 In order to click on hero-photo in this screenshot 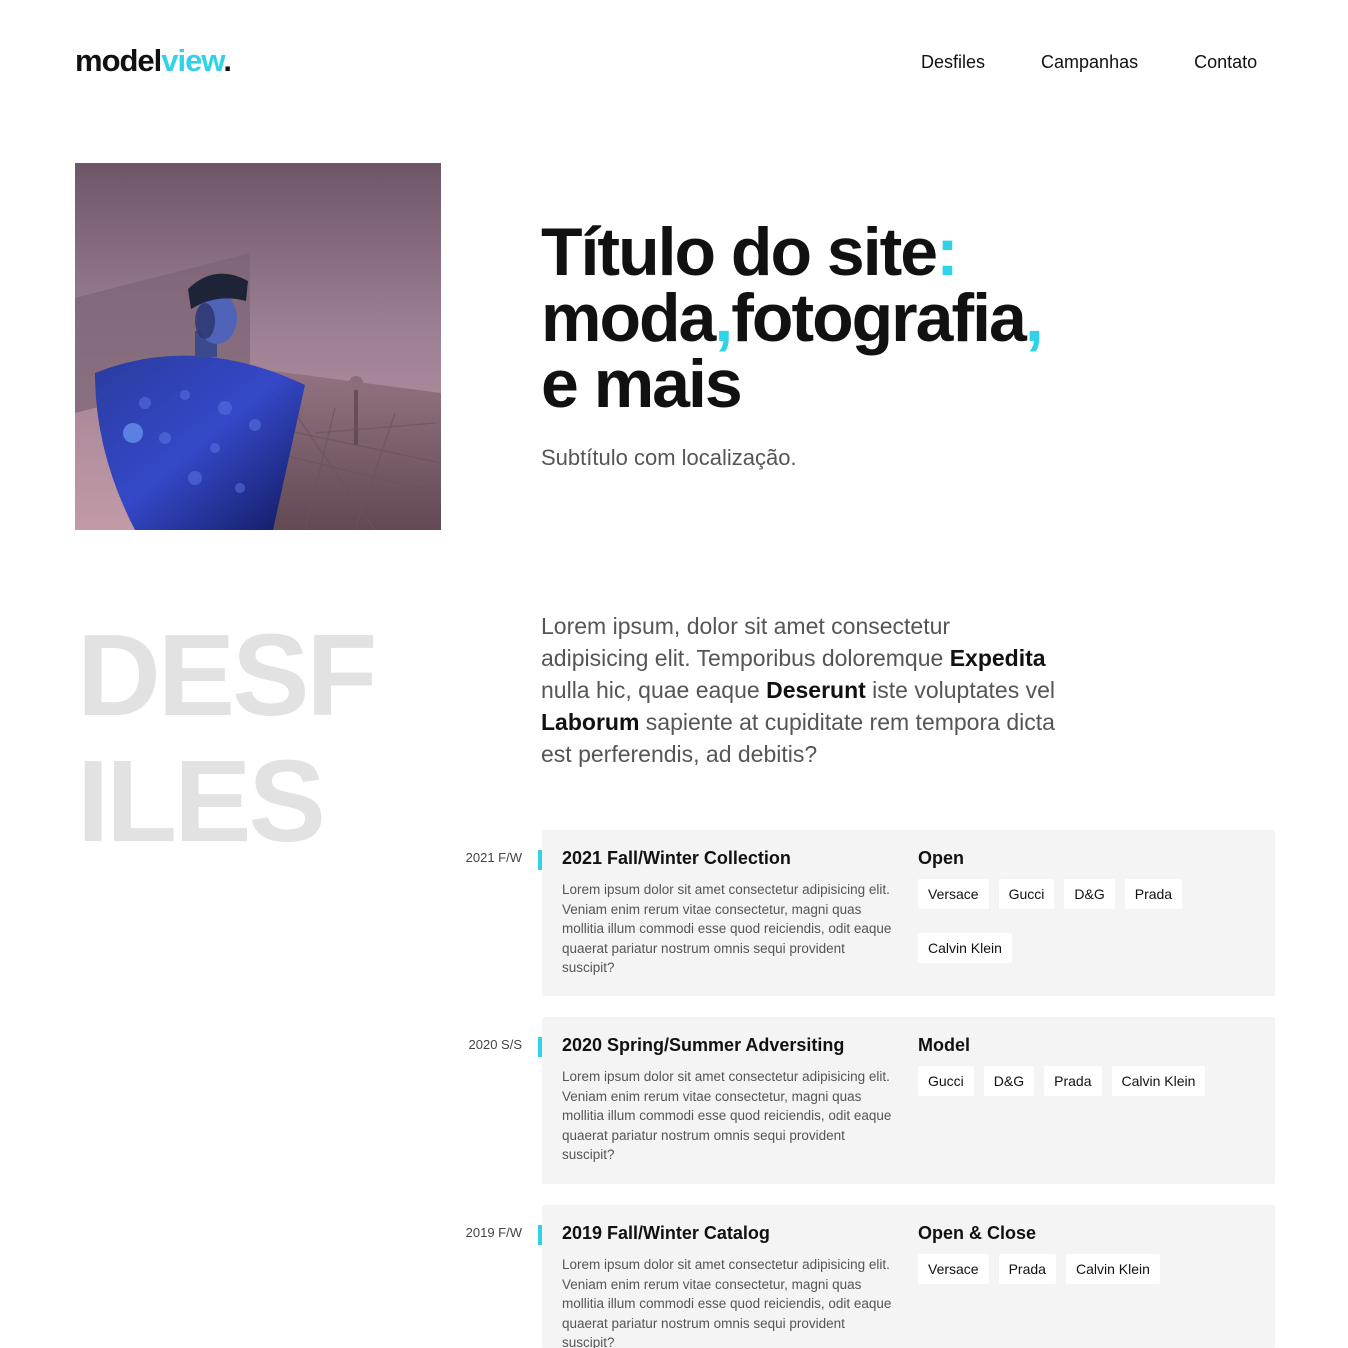, I will do `click(258, 346)`.